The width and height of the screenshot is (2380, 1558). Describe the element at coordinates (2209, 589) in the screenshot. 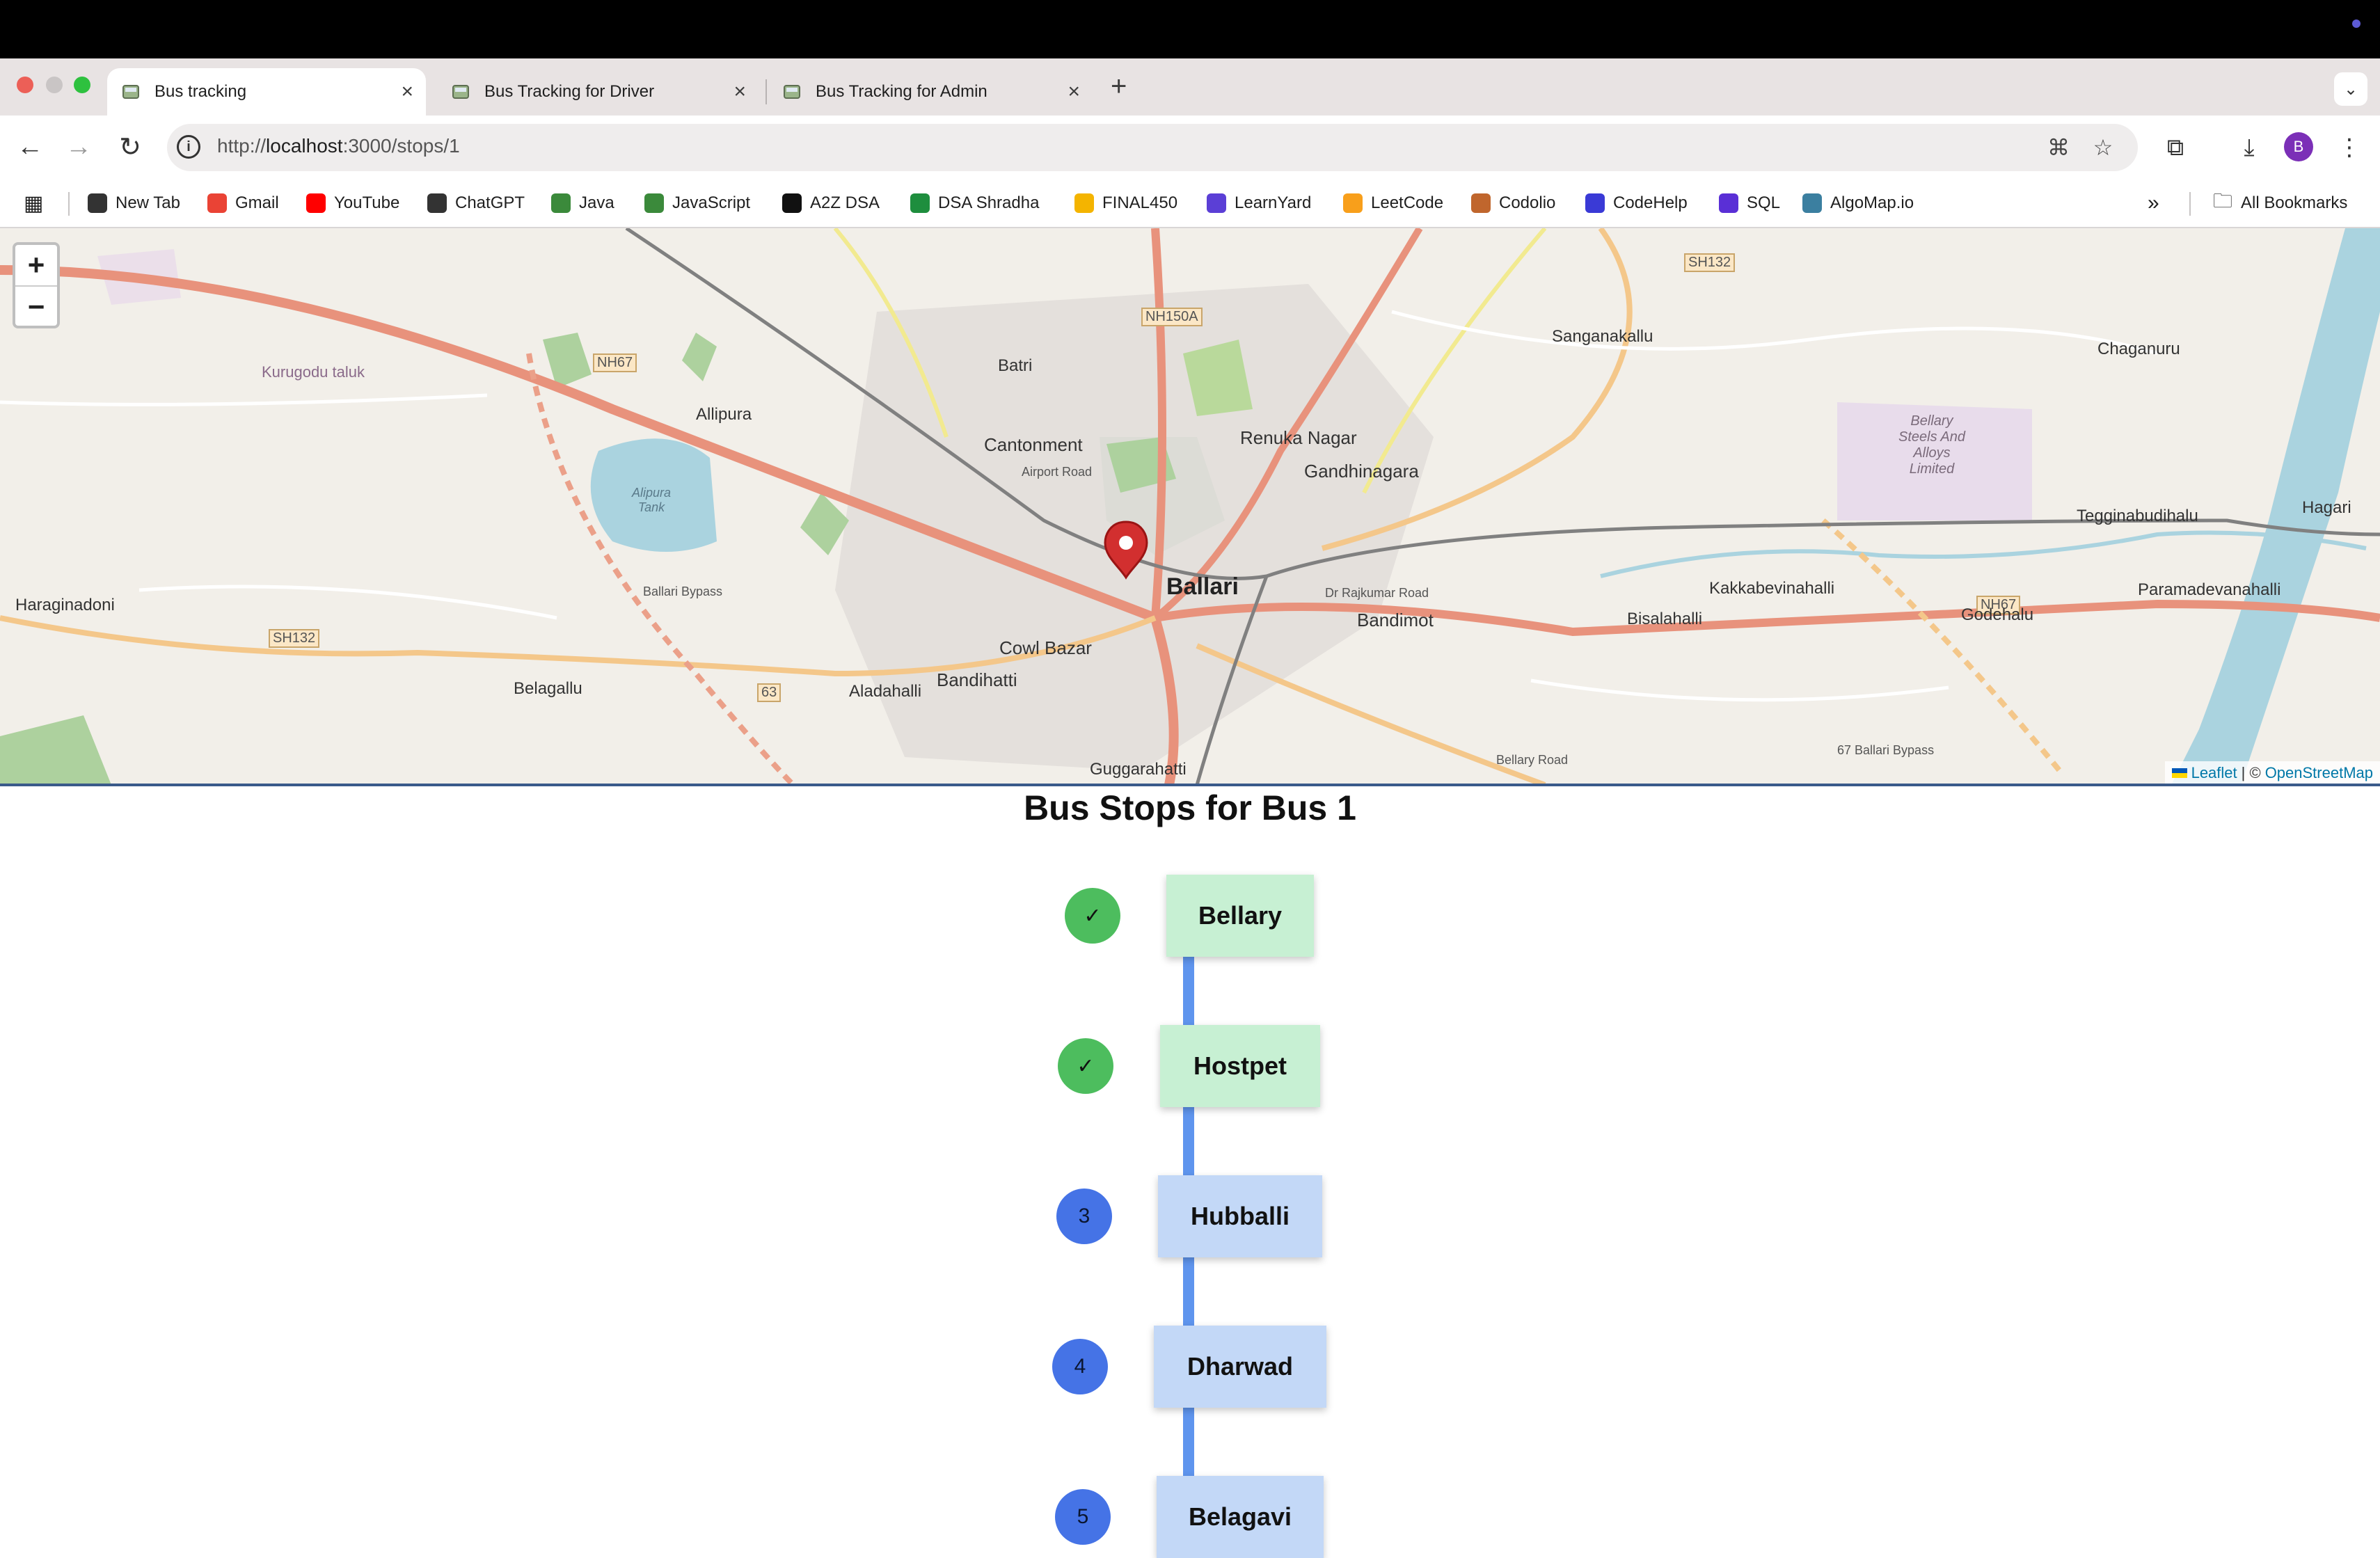

I see `map-label: Paramadevanahalli` at that location.